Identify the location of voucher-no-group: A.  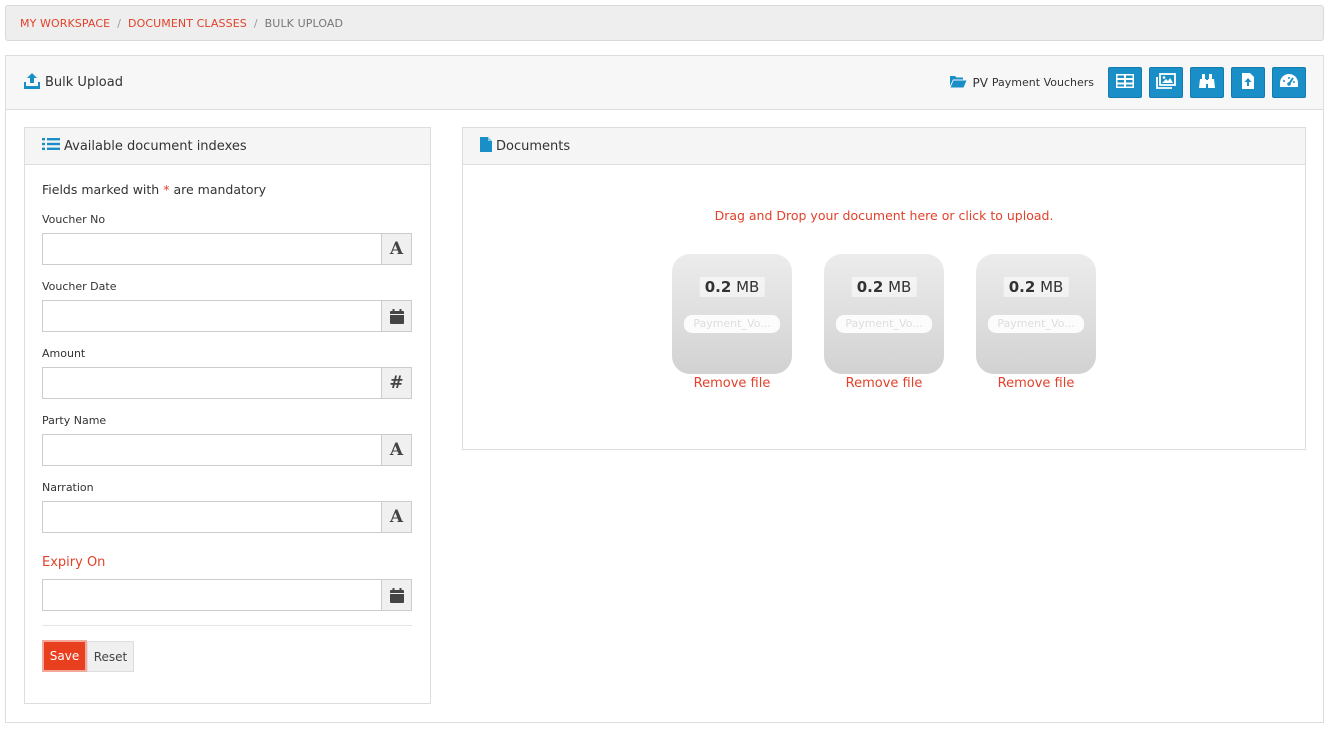
(227, 249).